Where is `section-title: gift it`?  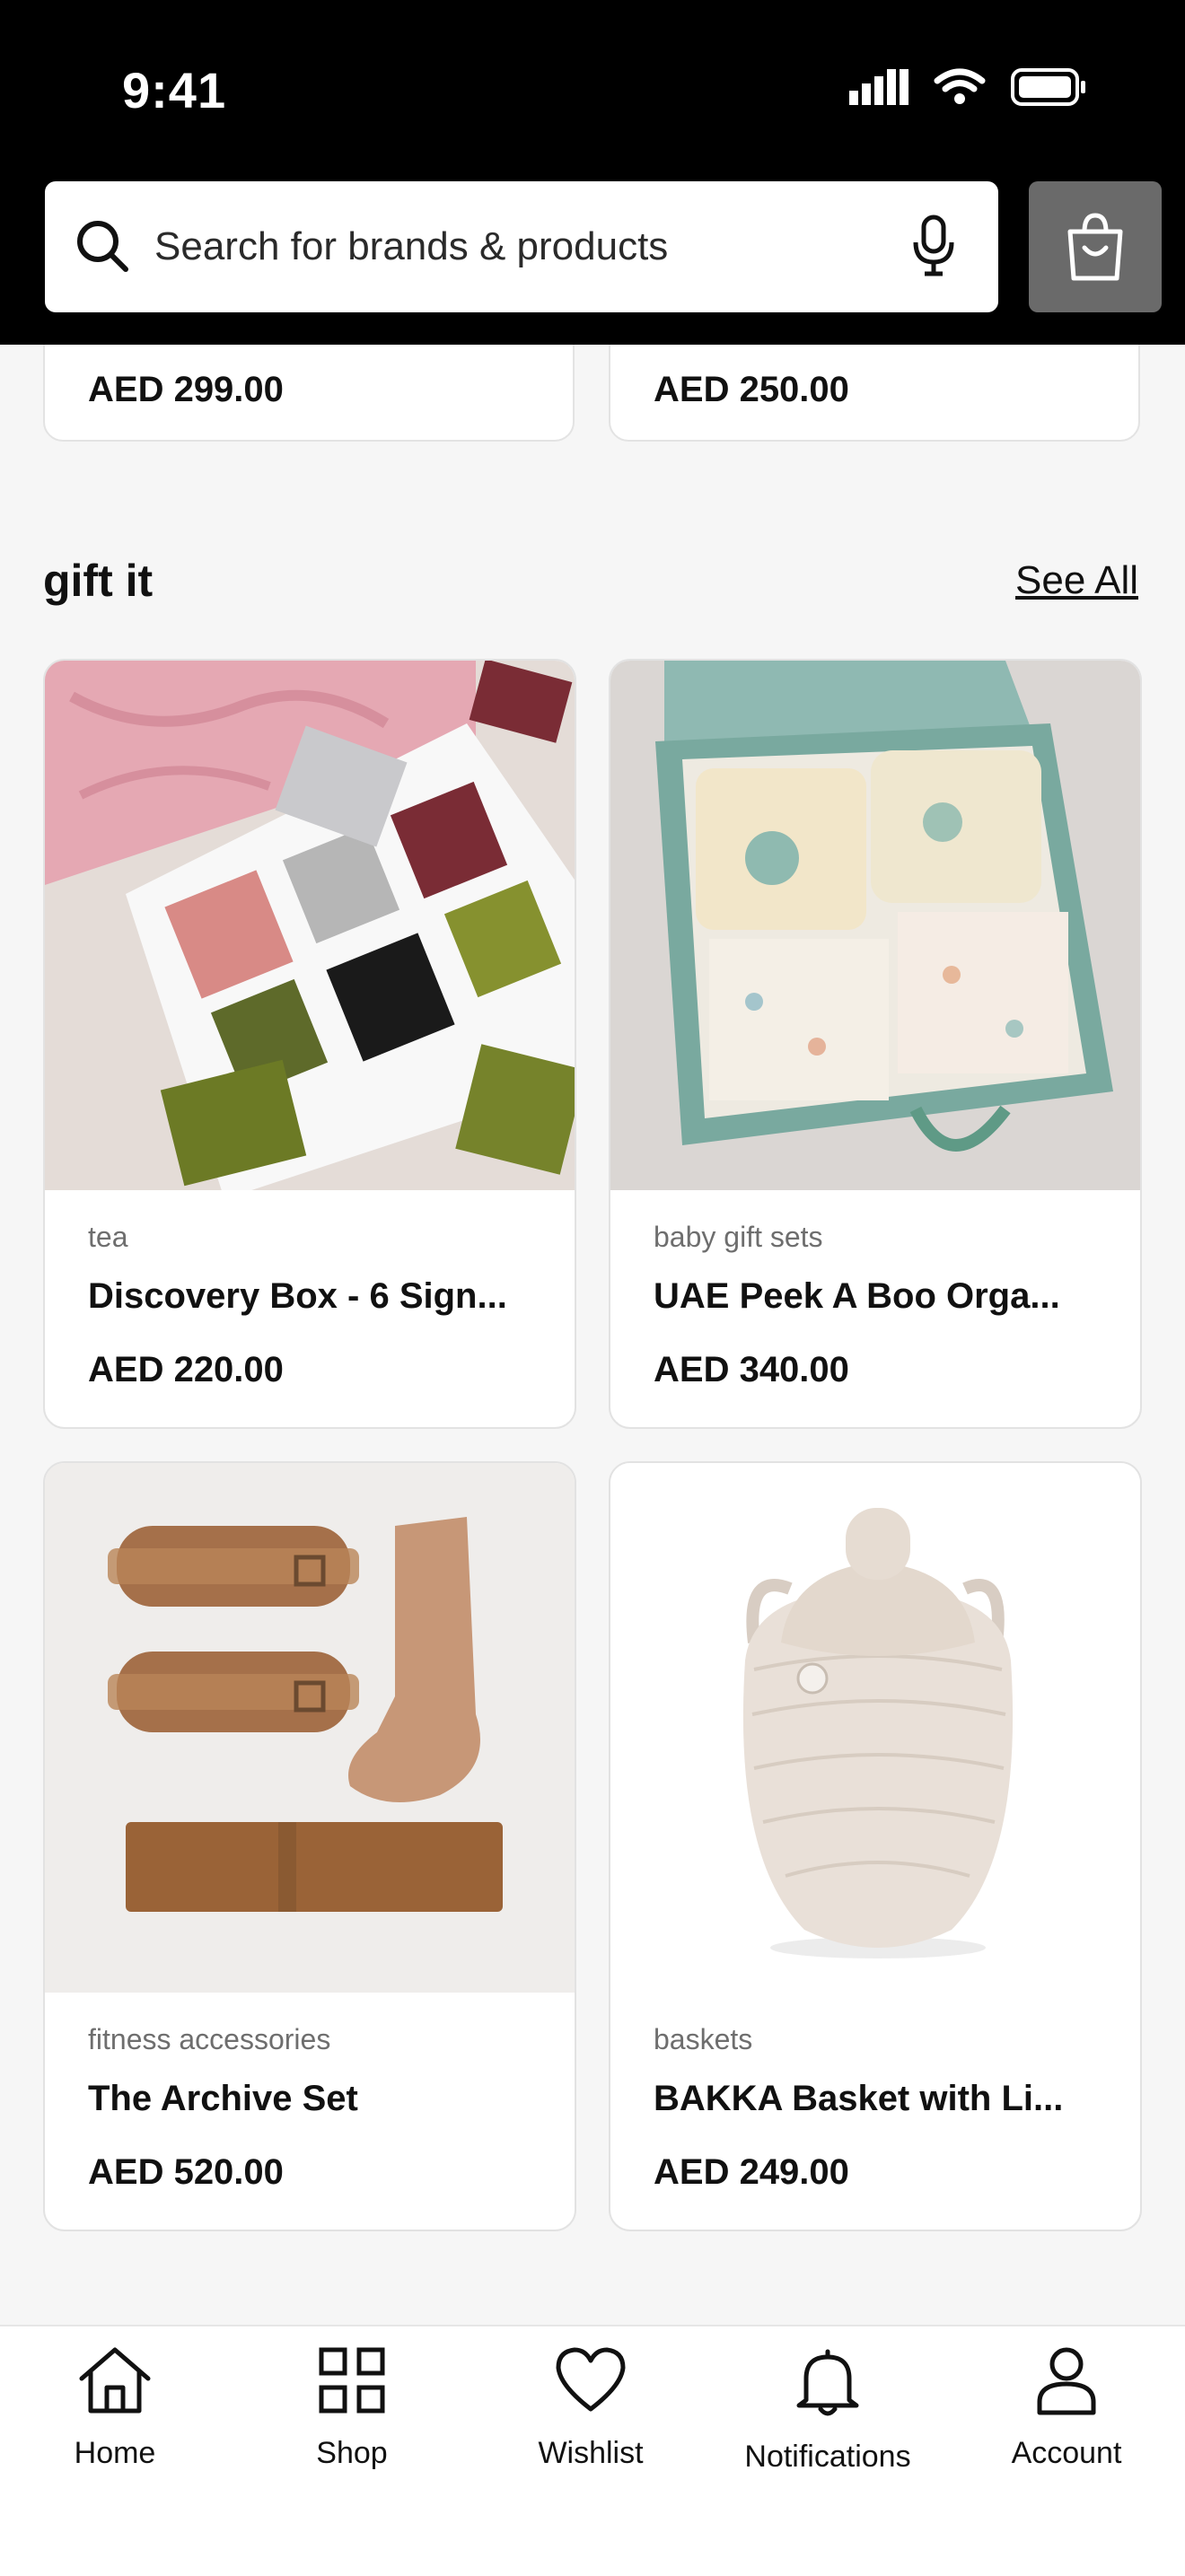
section-title: gift it is located at coordinates (98, 581).